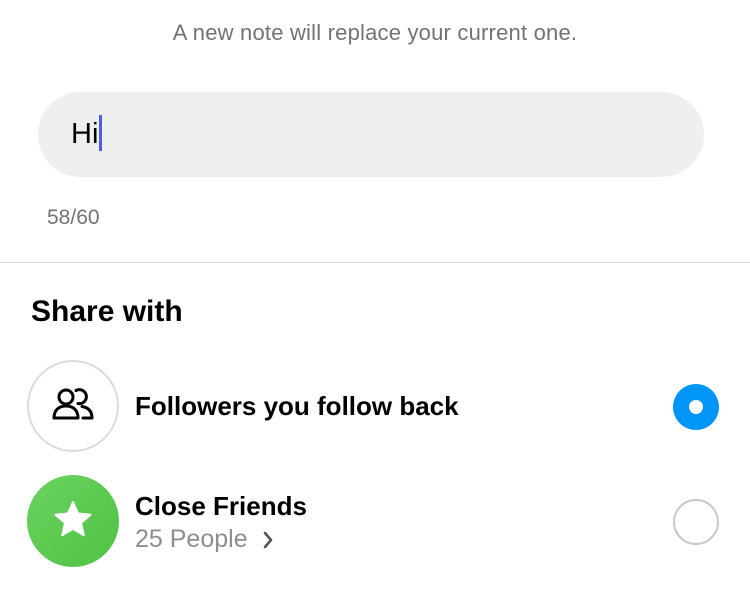  Describe the element at coordinates (85, 134) in the screenshot. I see `note-text: Hi` at that location.